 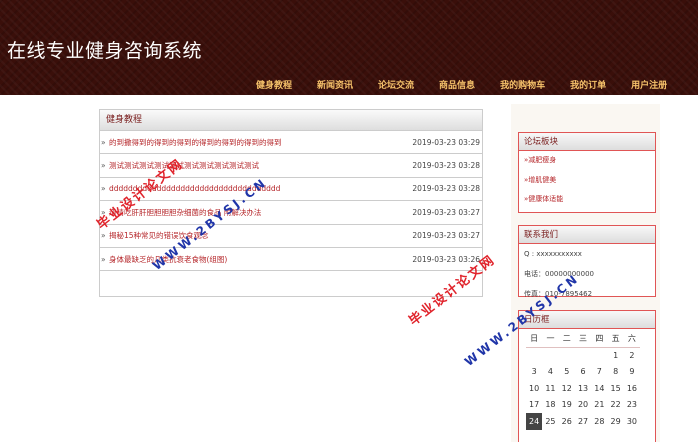 I want to click on calendar-day: 7, so click(x=599, y=372).